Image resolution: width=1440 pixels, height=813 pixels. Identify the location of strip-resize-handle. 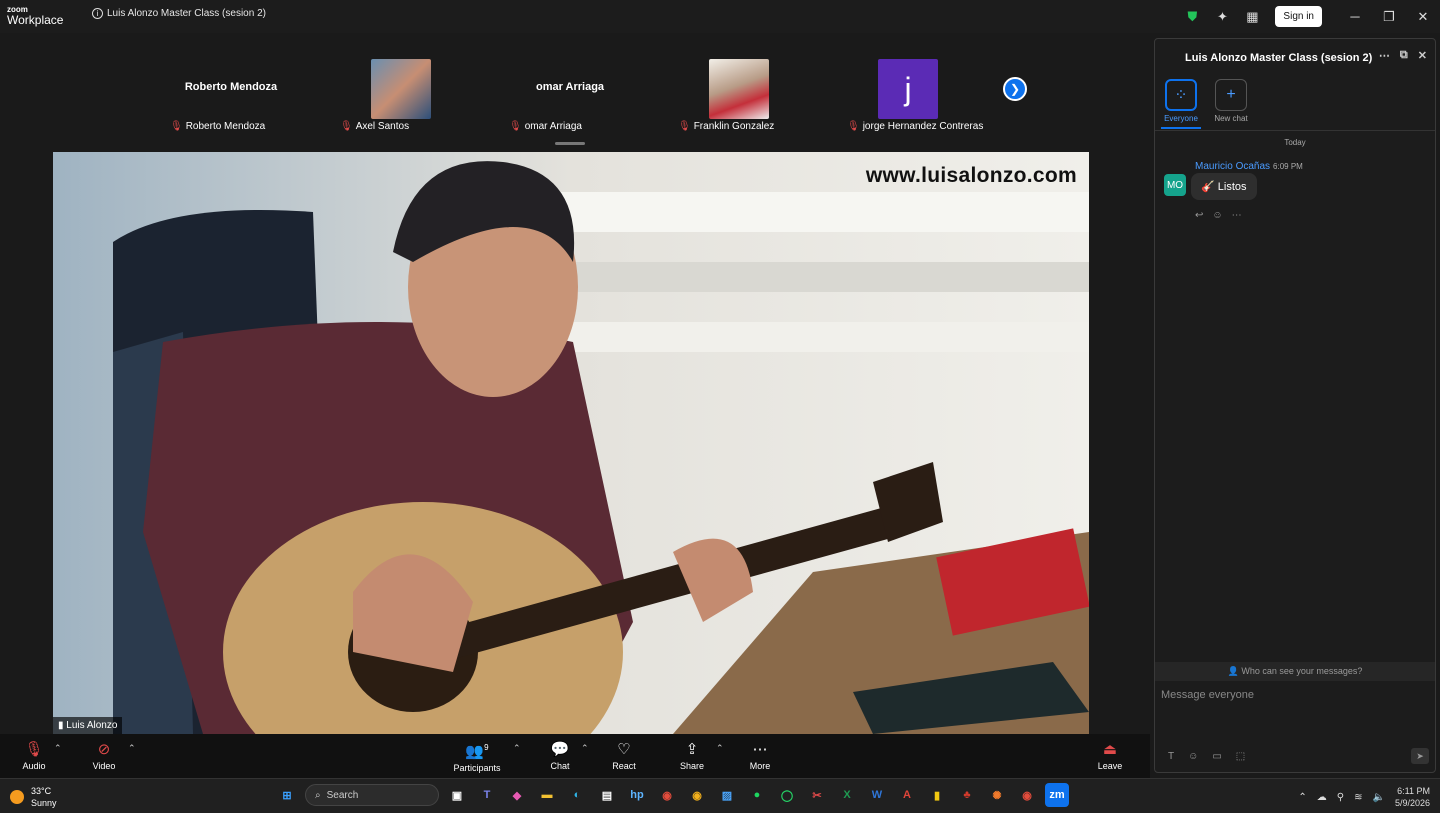
(570, 143).